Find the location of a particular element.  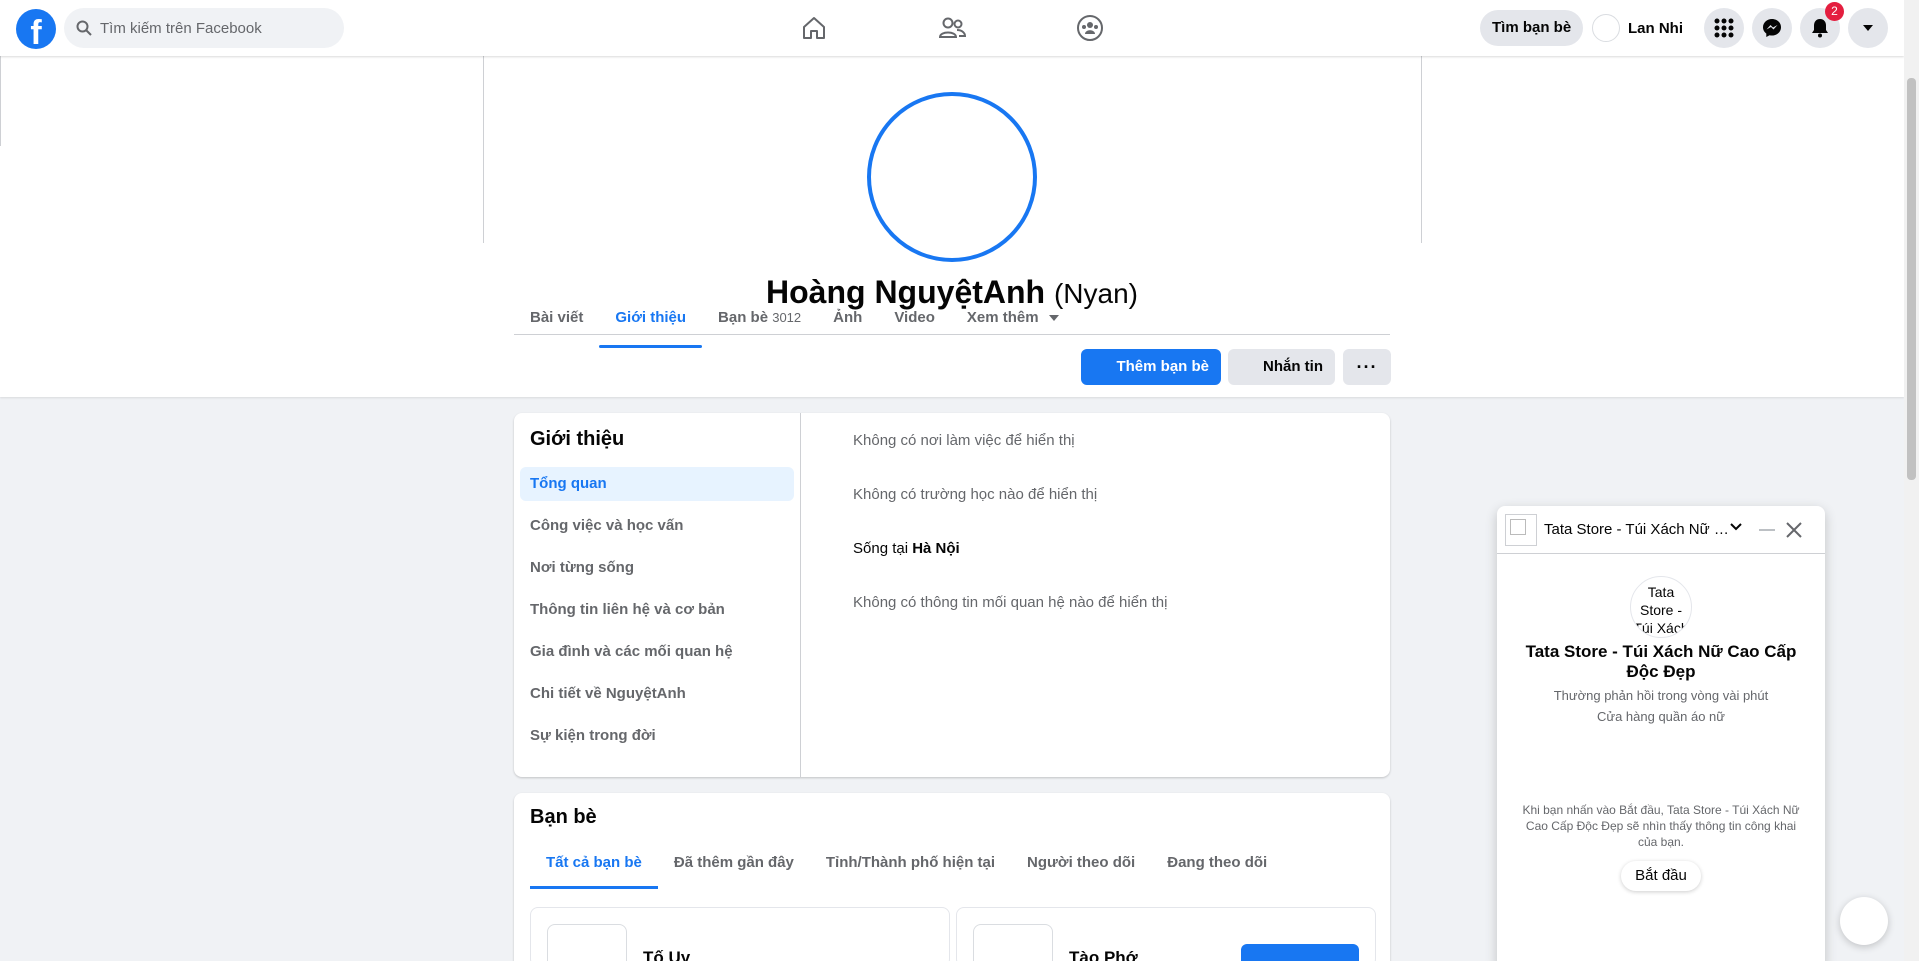

lives-city-link: Hà Nội is located at coordinates (936, 548).